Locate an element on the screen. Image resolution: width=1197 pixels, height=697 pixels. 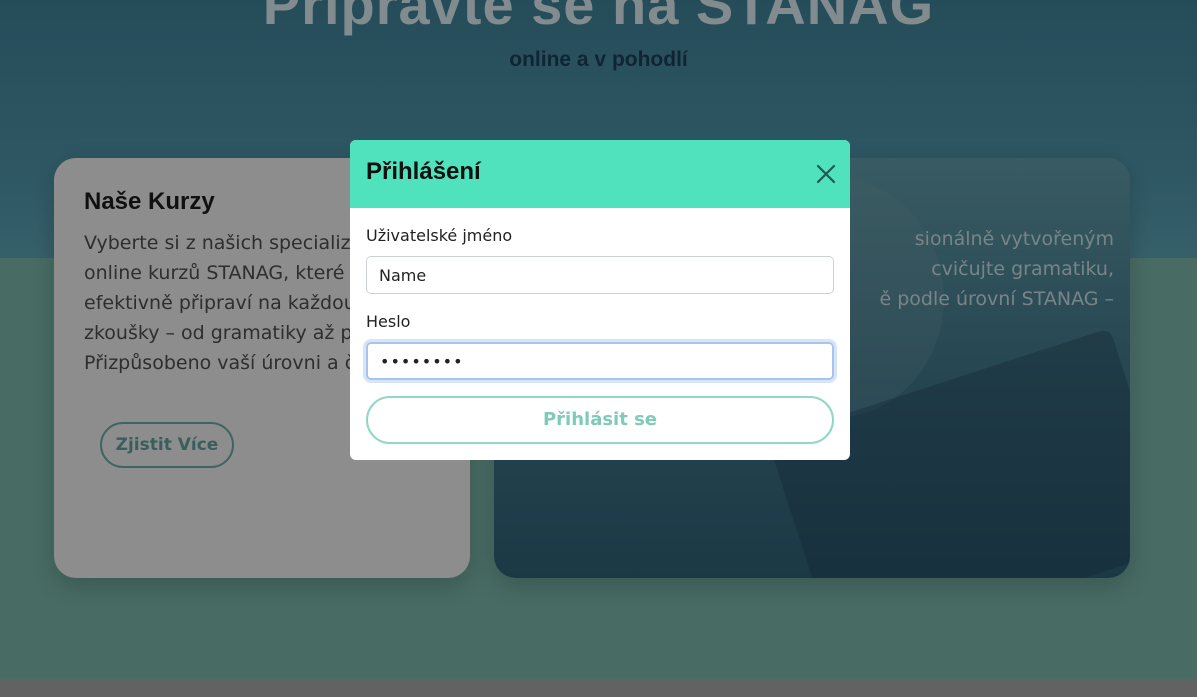
username-label: Uživatelské jméno is located at coordinates (439, 235).